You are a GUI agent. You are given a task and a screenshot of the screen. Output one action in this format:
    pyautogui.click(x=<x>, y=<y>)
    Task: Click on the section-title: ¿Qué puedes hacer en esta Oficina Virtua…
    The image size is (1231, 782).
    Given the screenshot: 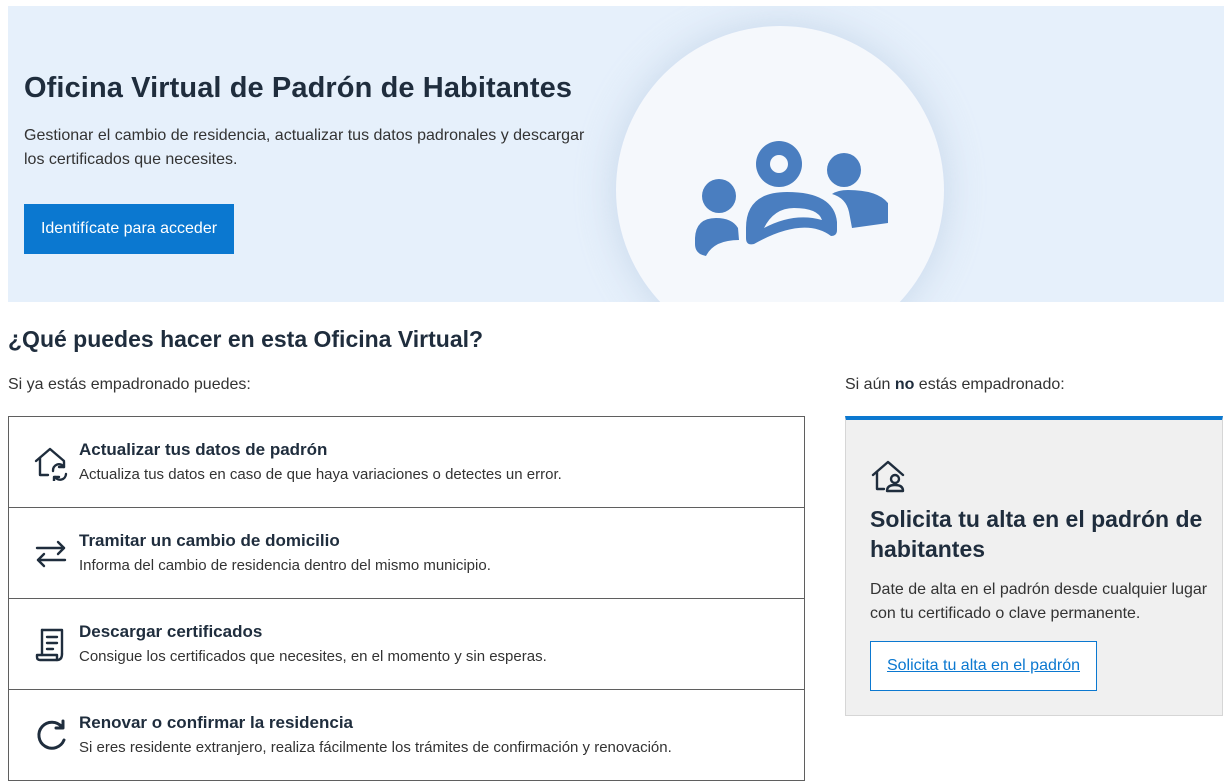 What is the action you would take?
    pyautogui.click(x=246, y=339)
    